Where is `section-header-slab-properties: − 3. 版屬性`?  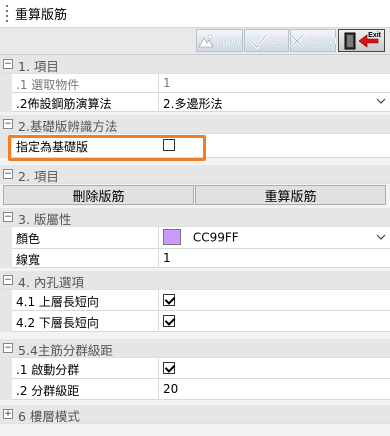
section-header-slab-properties: − 3. 版屬性 is located at coordinates (195, 217).